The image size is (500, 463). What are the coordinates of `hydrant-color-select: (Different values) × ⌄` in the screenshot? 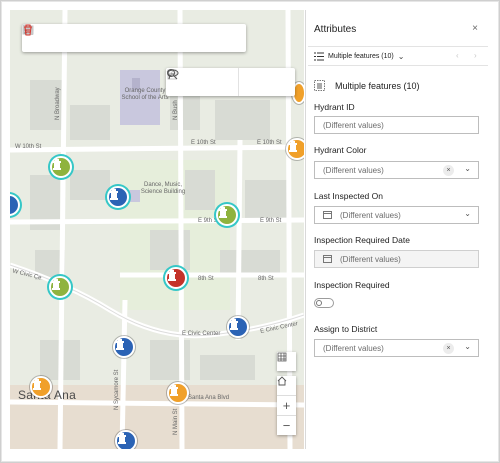 It's located at (396, 170).